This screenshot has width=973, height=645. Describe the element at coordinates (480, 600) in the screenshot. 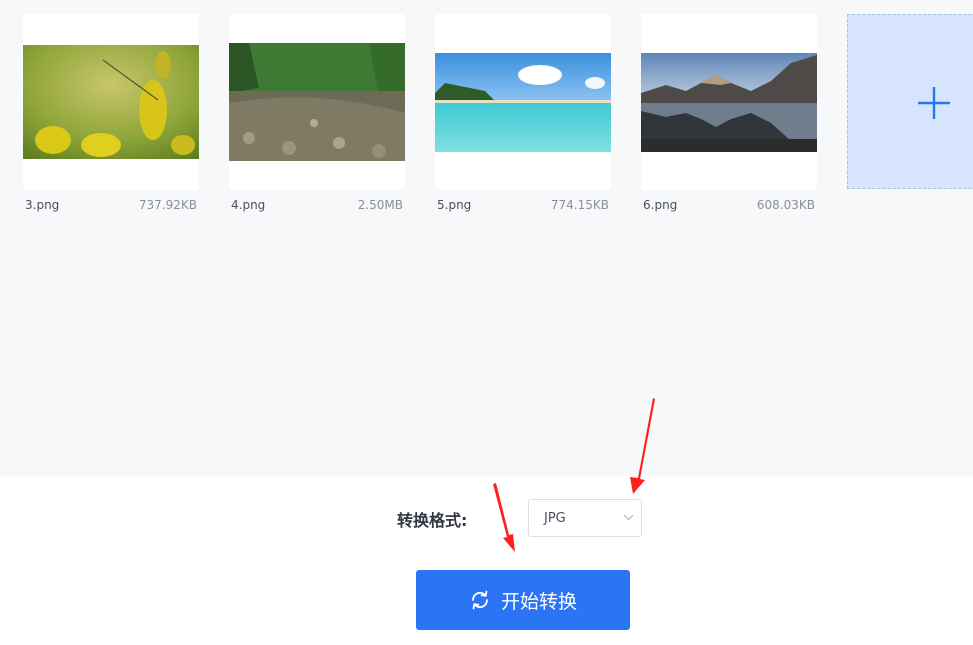

I see `refresh-icon` at that location.